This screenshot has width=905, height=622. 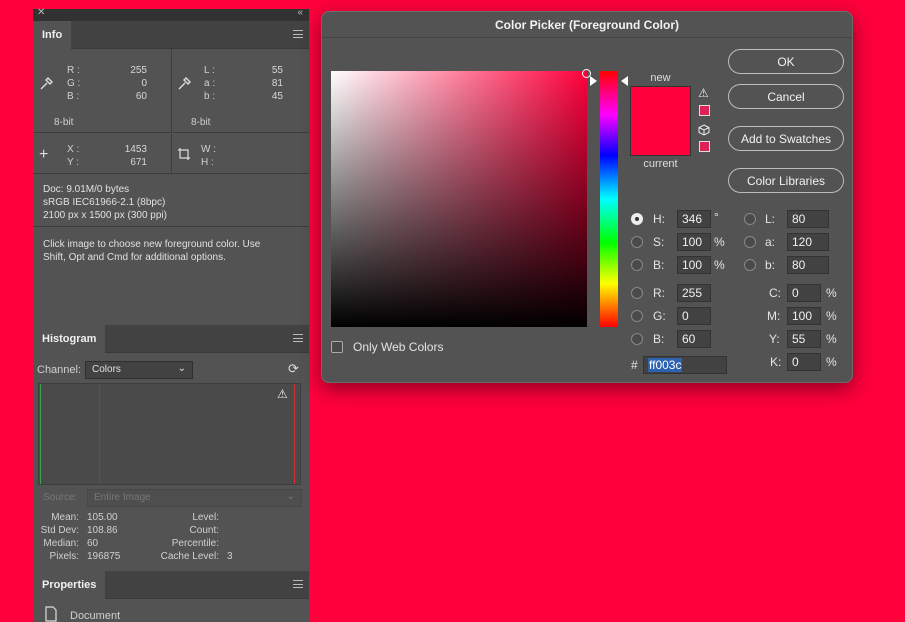 What do you see at coordinates (637, 316) in the screenshot?
I see `radio-green` at bounding box center [637, 316].